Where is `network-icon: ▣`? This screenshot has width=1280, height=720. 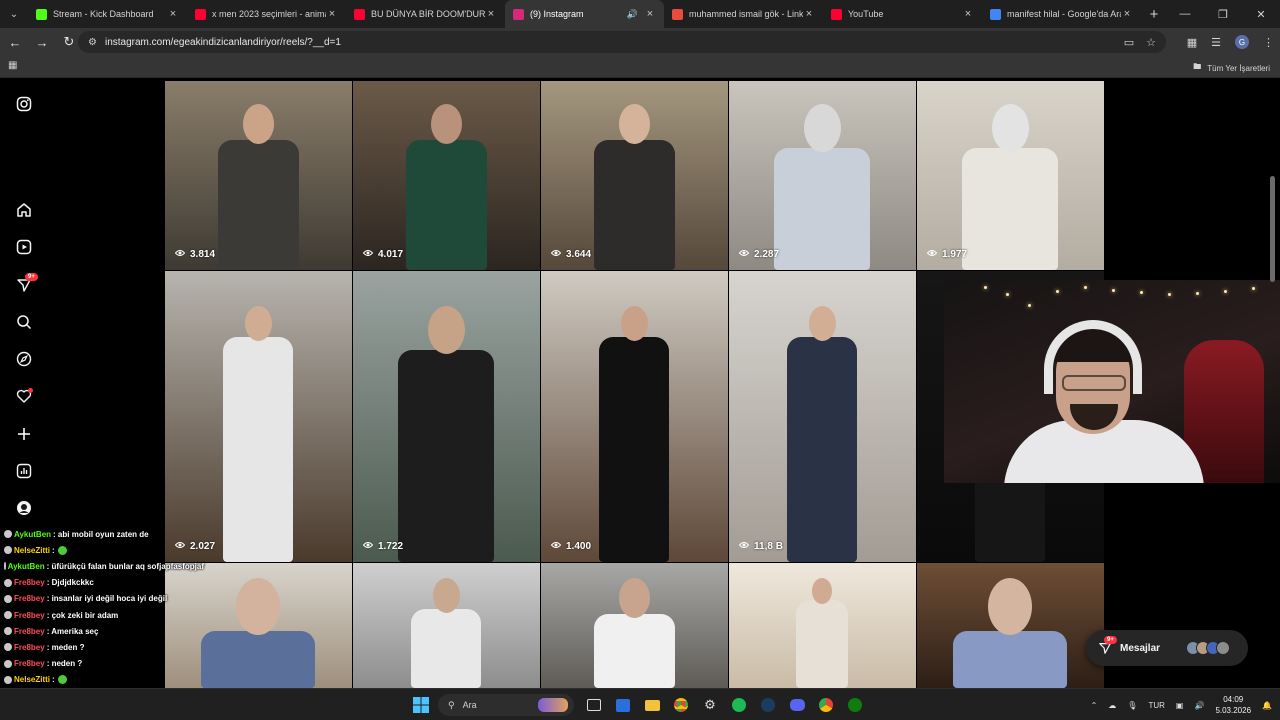
network-icon: ▣ is located at coordinates (1180, 705).